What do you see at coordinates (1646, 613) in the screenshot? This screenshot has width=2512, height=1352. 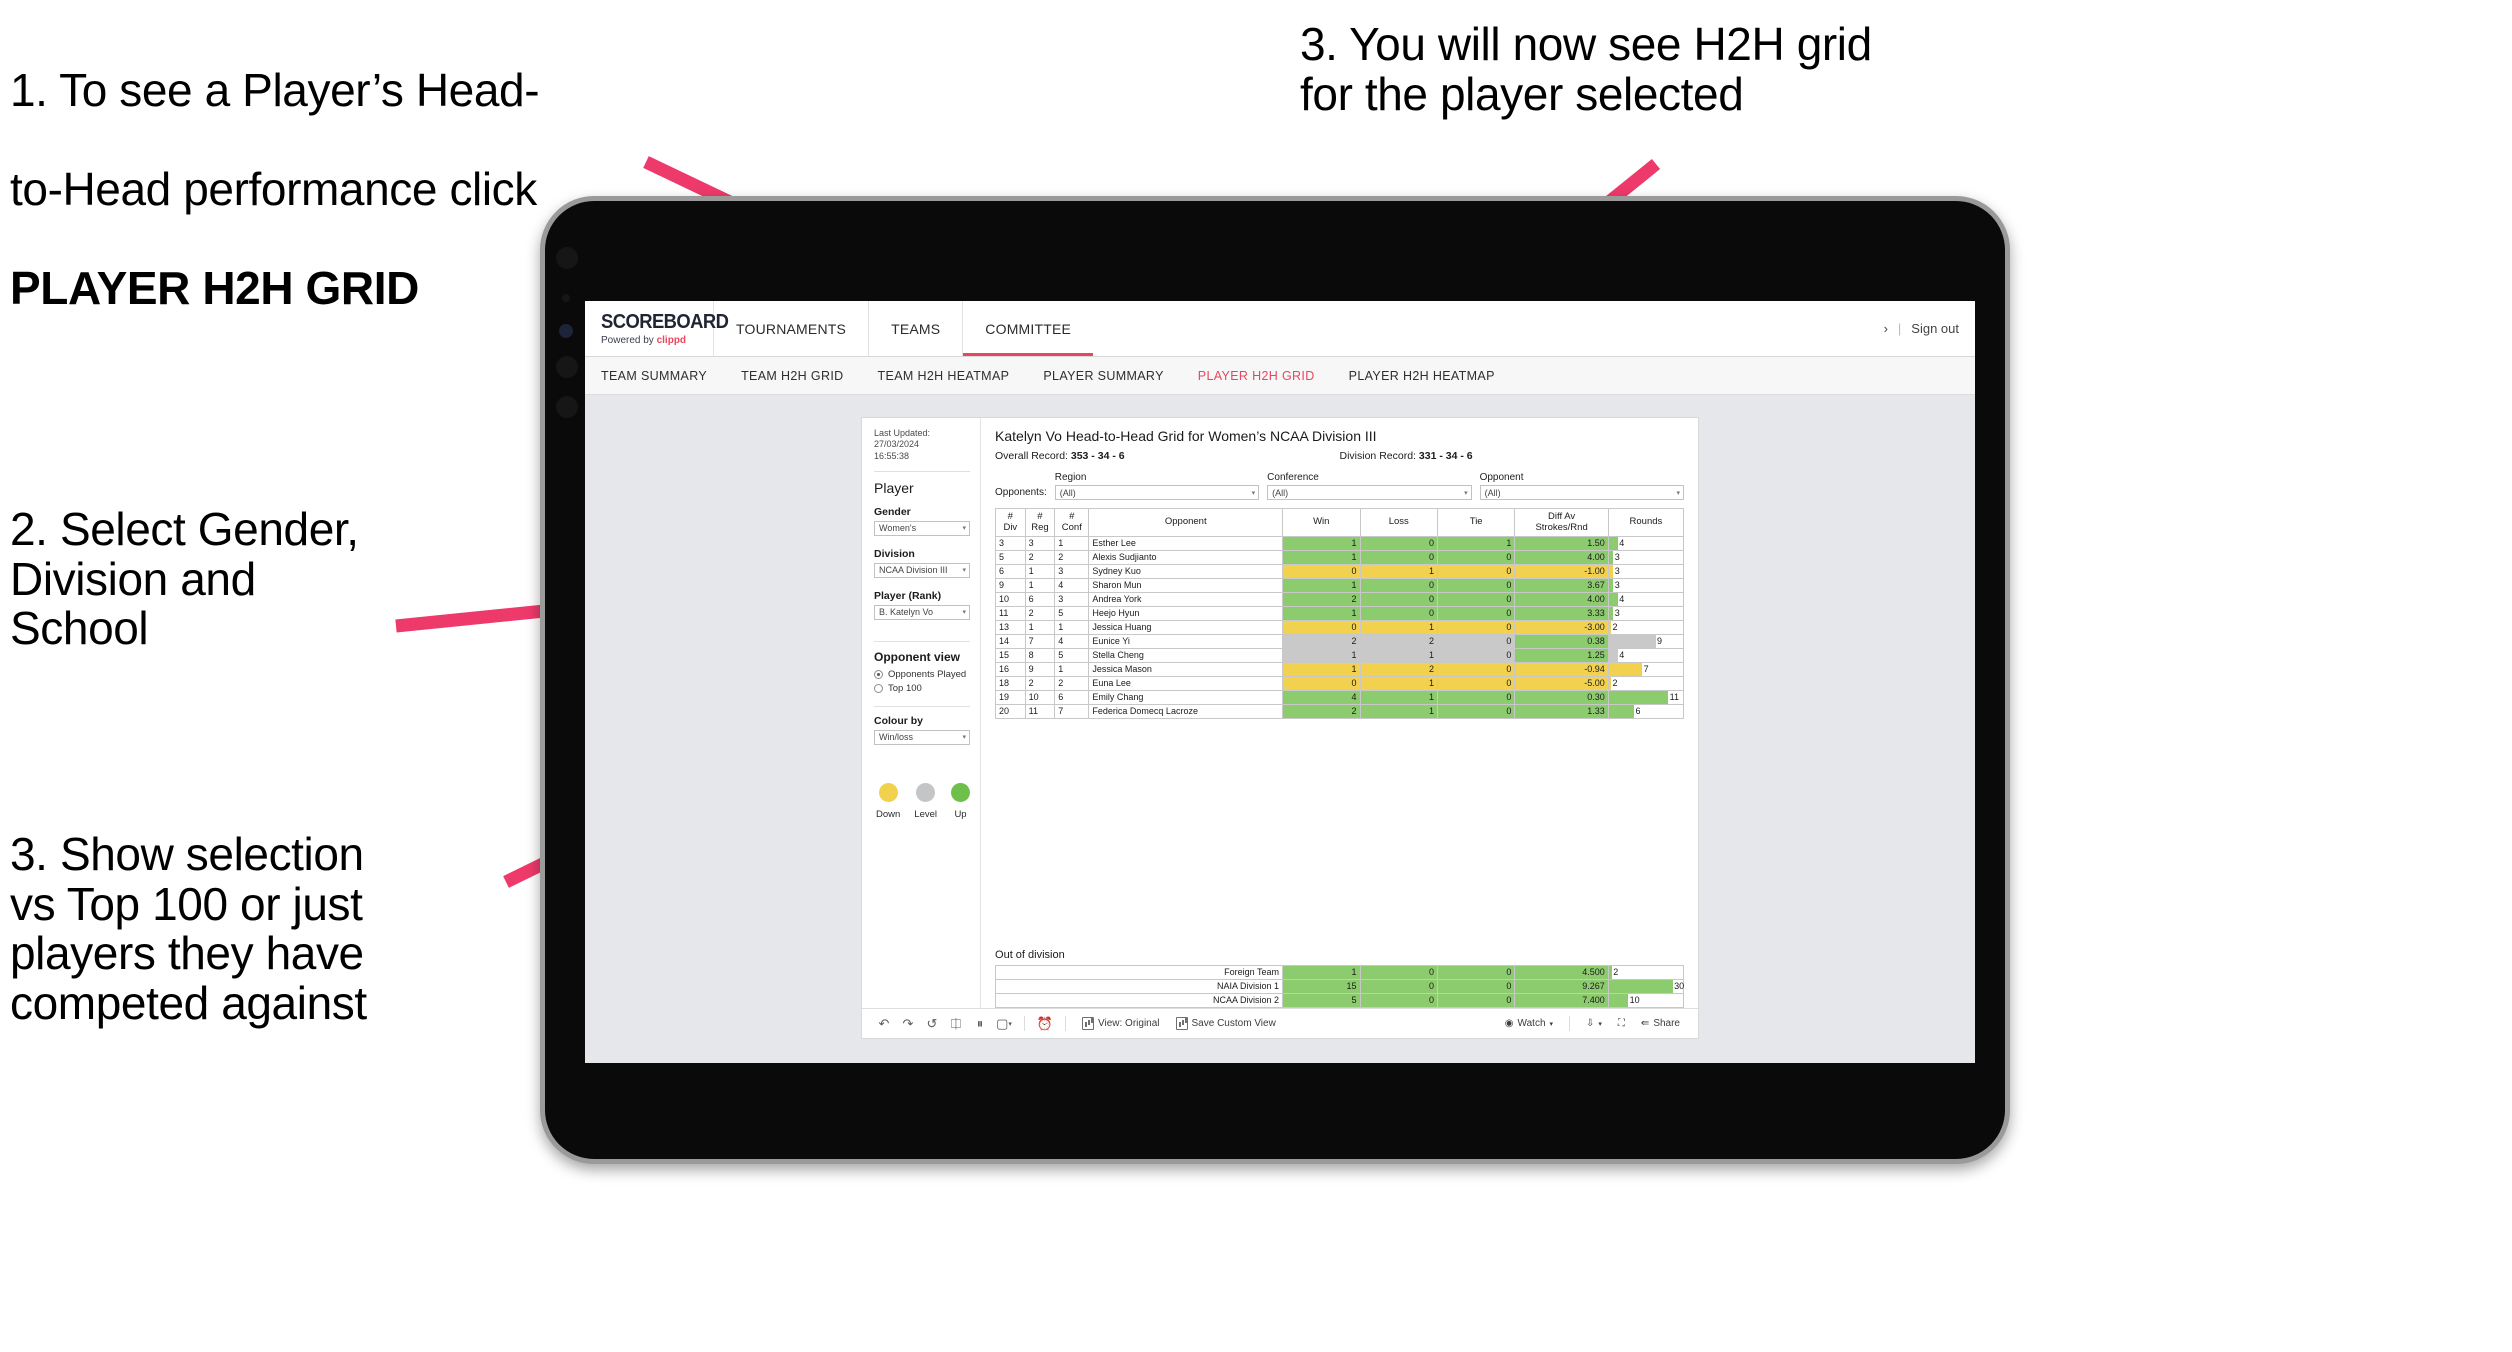 I see `rounds-bar-cell: 3` at bounding box center [1646, 613].